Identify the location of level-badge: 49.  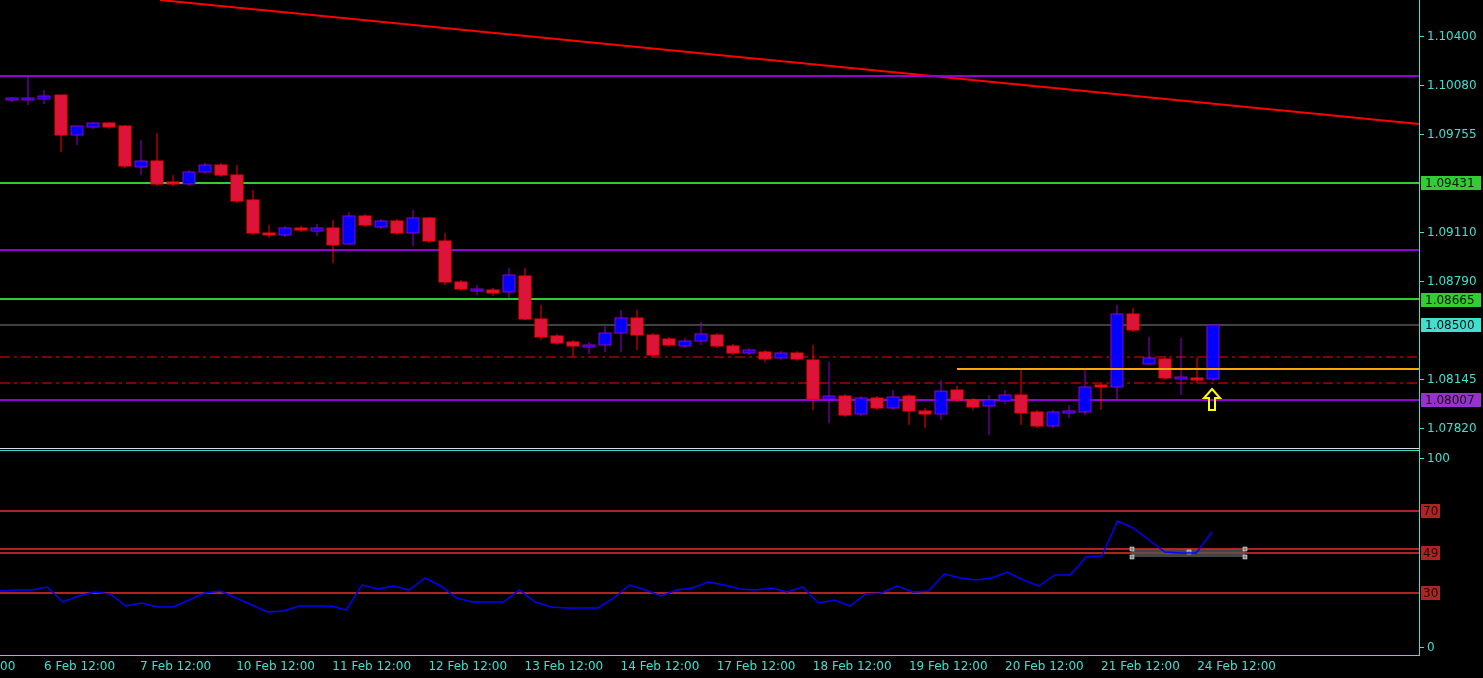
(1431, 553).